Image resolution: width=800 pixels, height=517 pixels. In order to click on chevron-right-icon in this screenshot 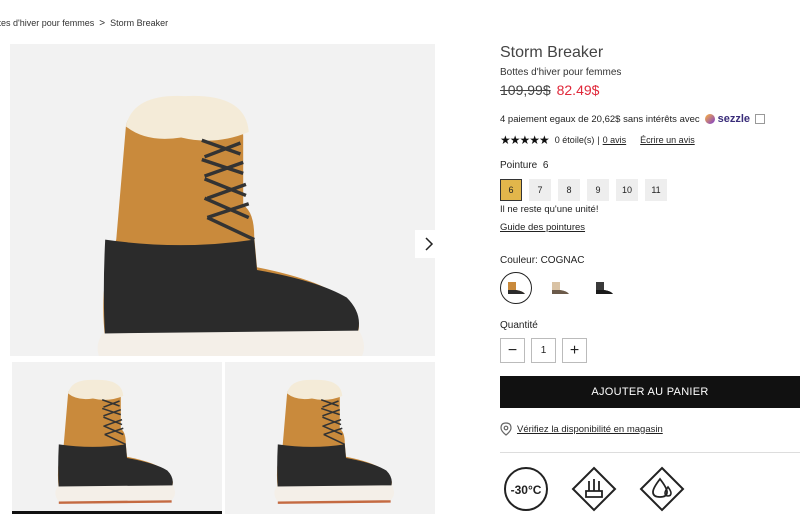, I will do `click(429, 244)`.